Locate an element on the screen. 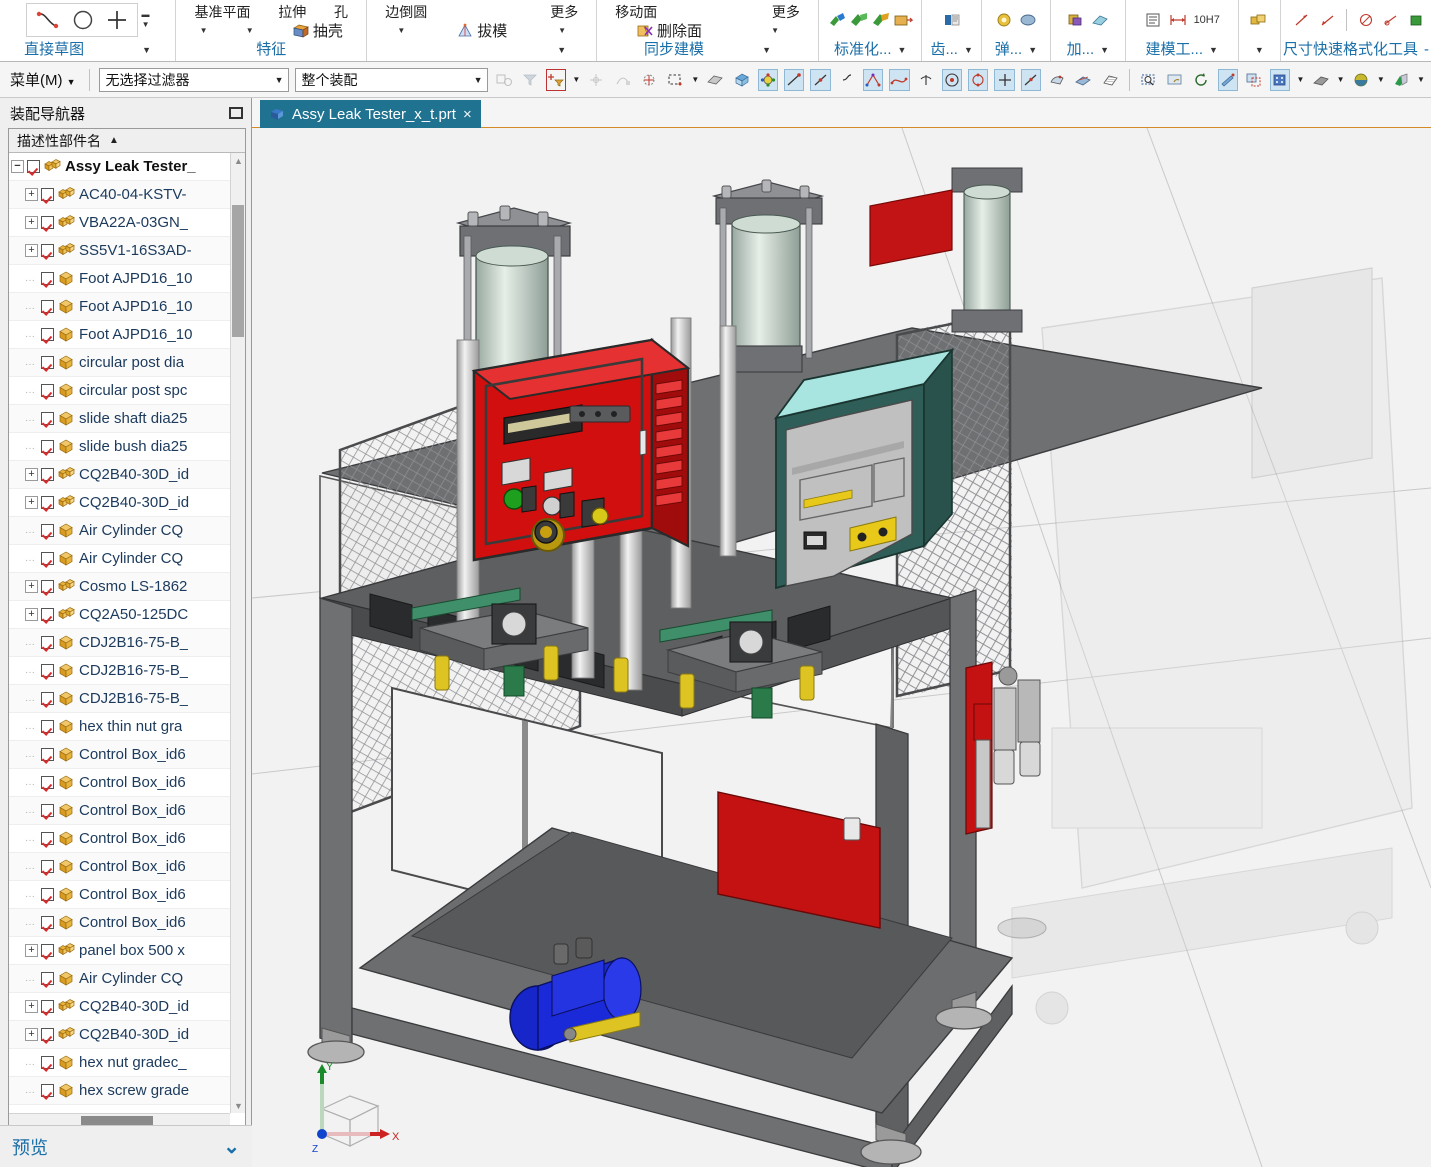 The height and width of the screenshot is (1167, 1431). panel-pin-icon is located at coordinates (236, 113).